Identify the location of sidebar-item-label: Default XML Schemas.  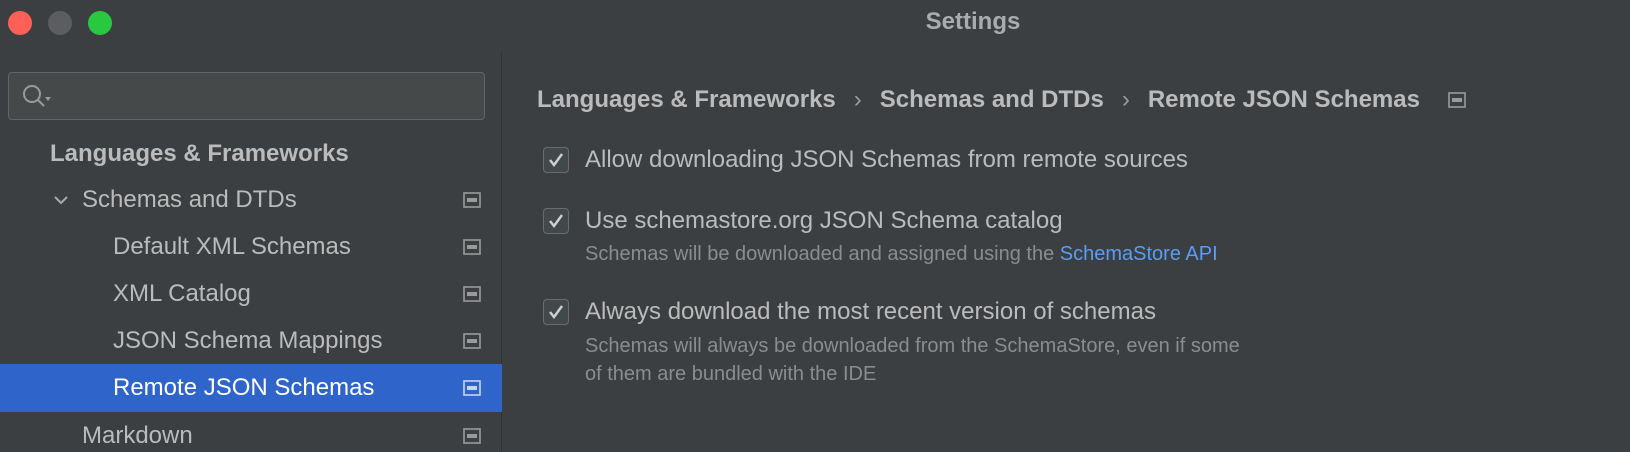
(232, 246).